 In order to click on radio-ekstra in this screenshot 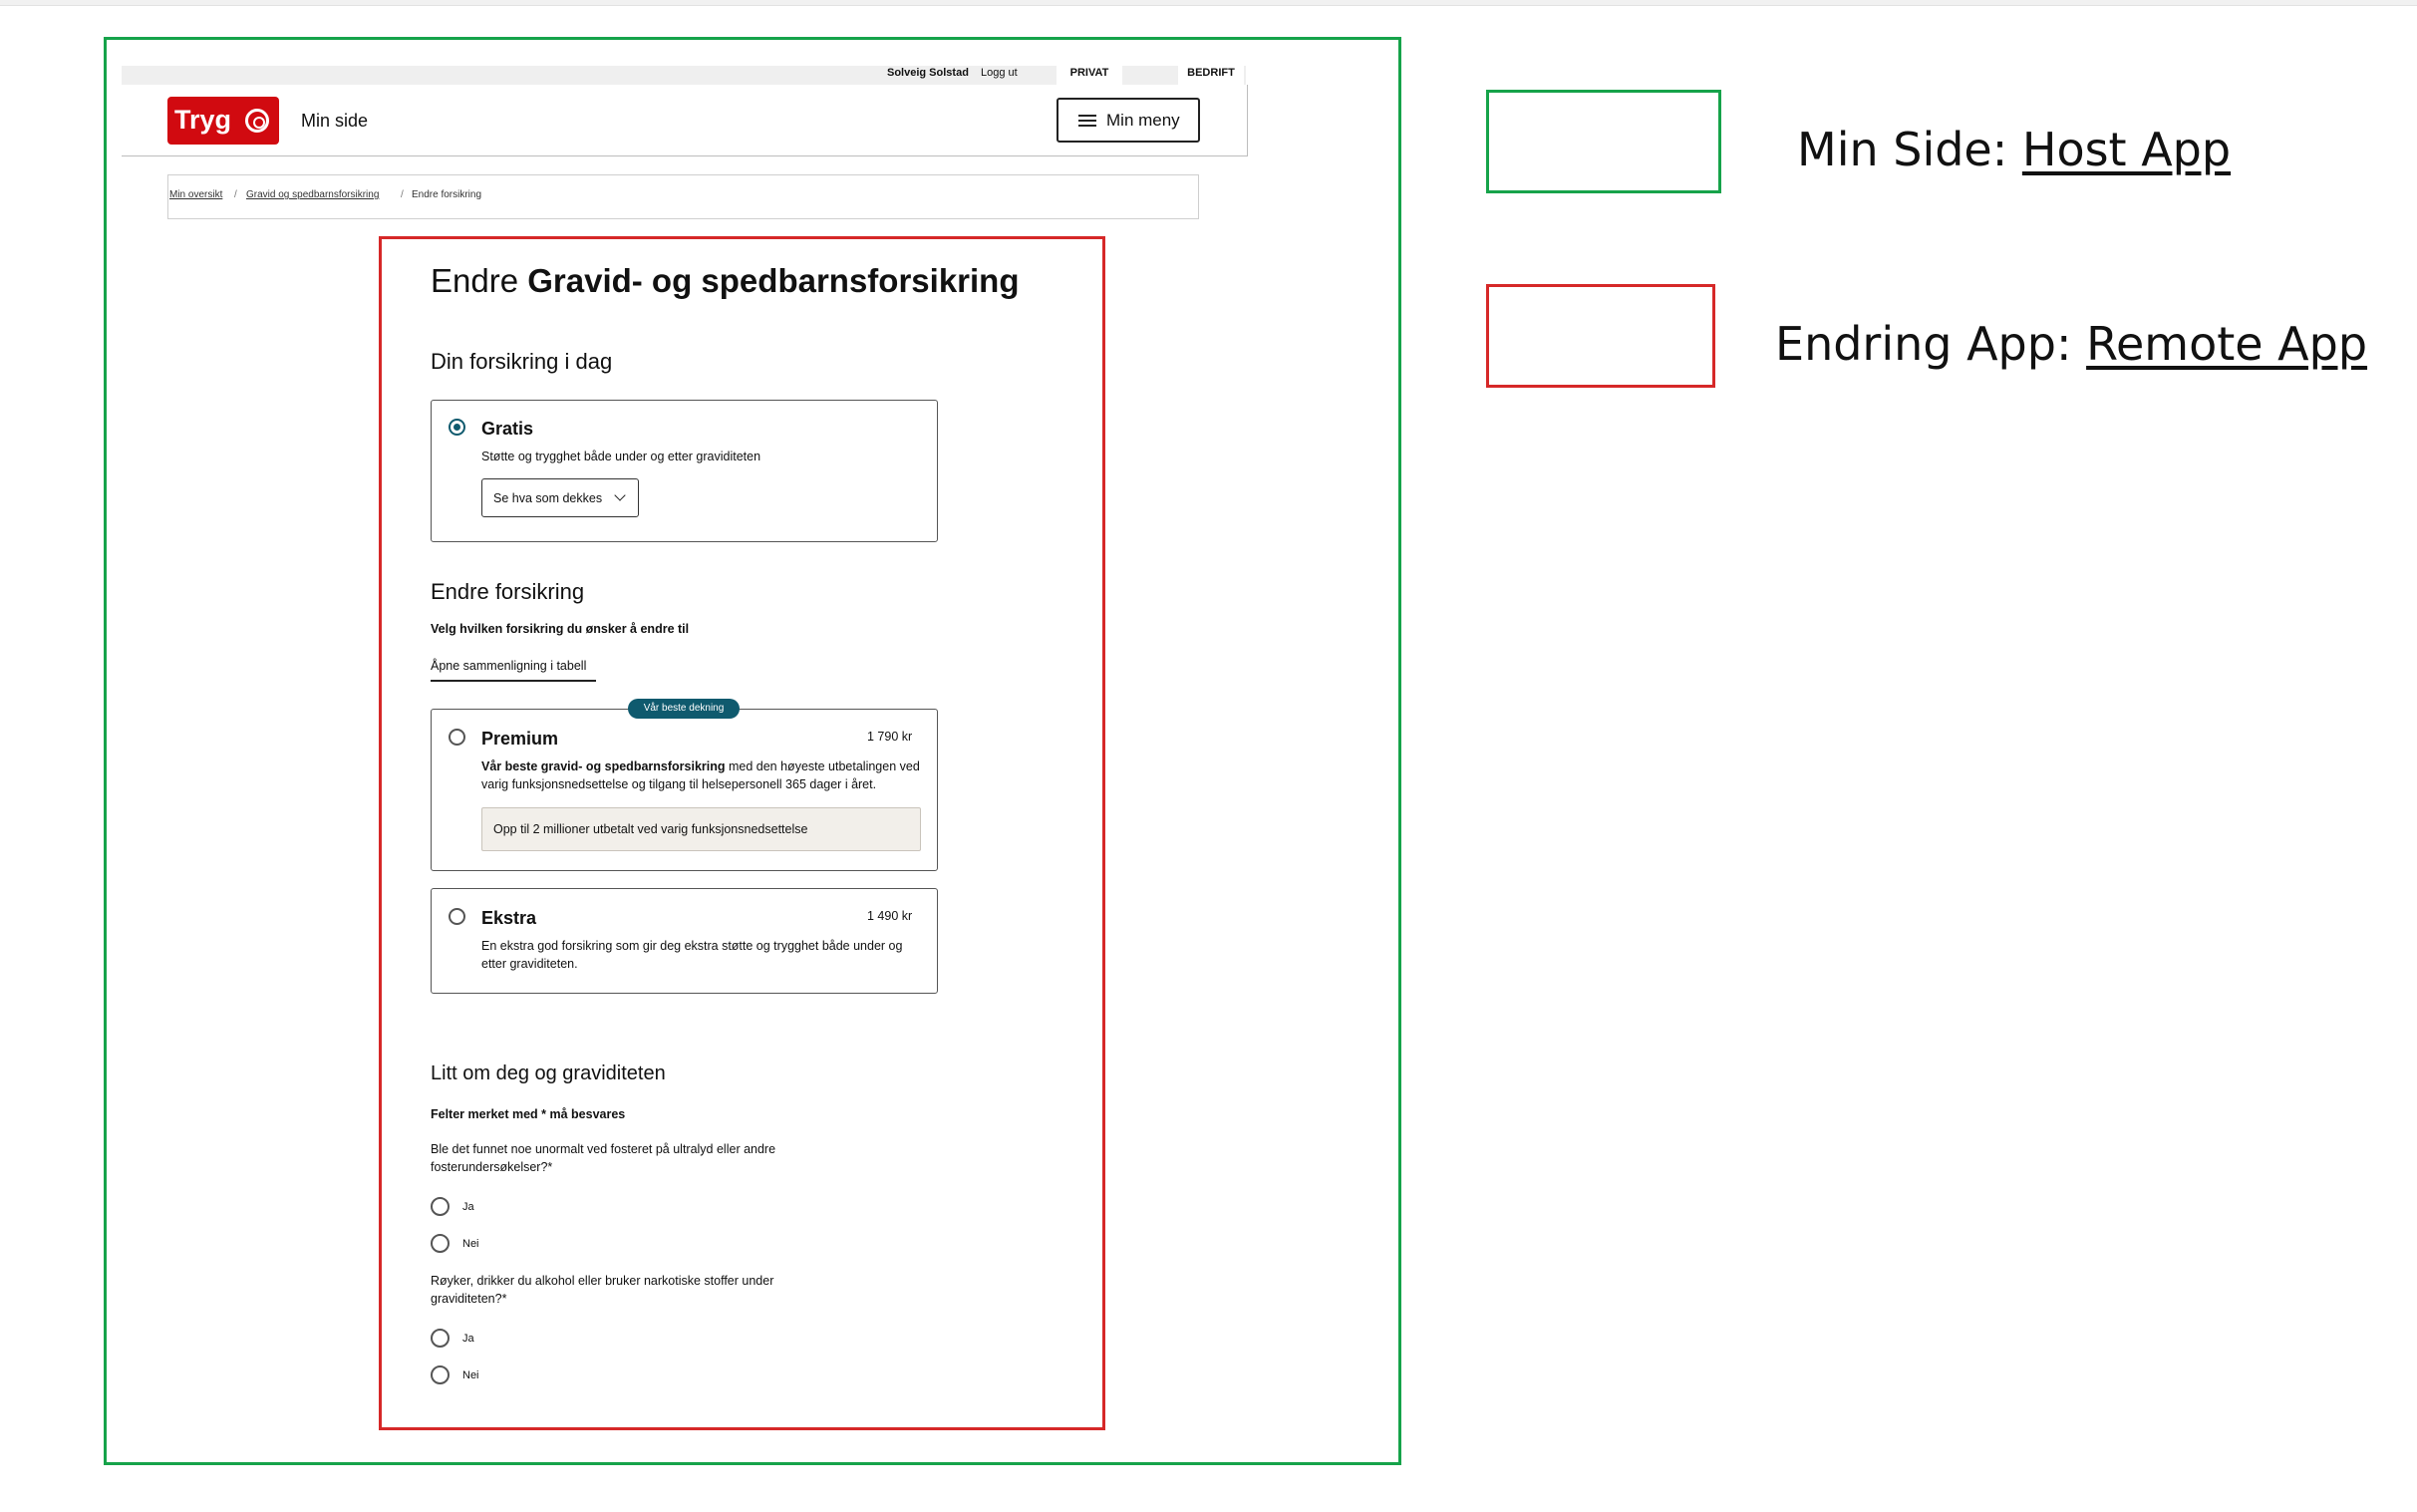, I will do `click(457, 916)`.